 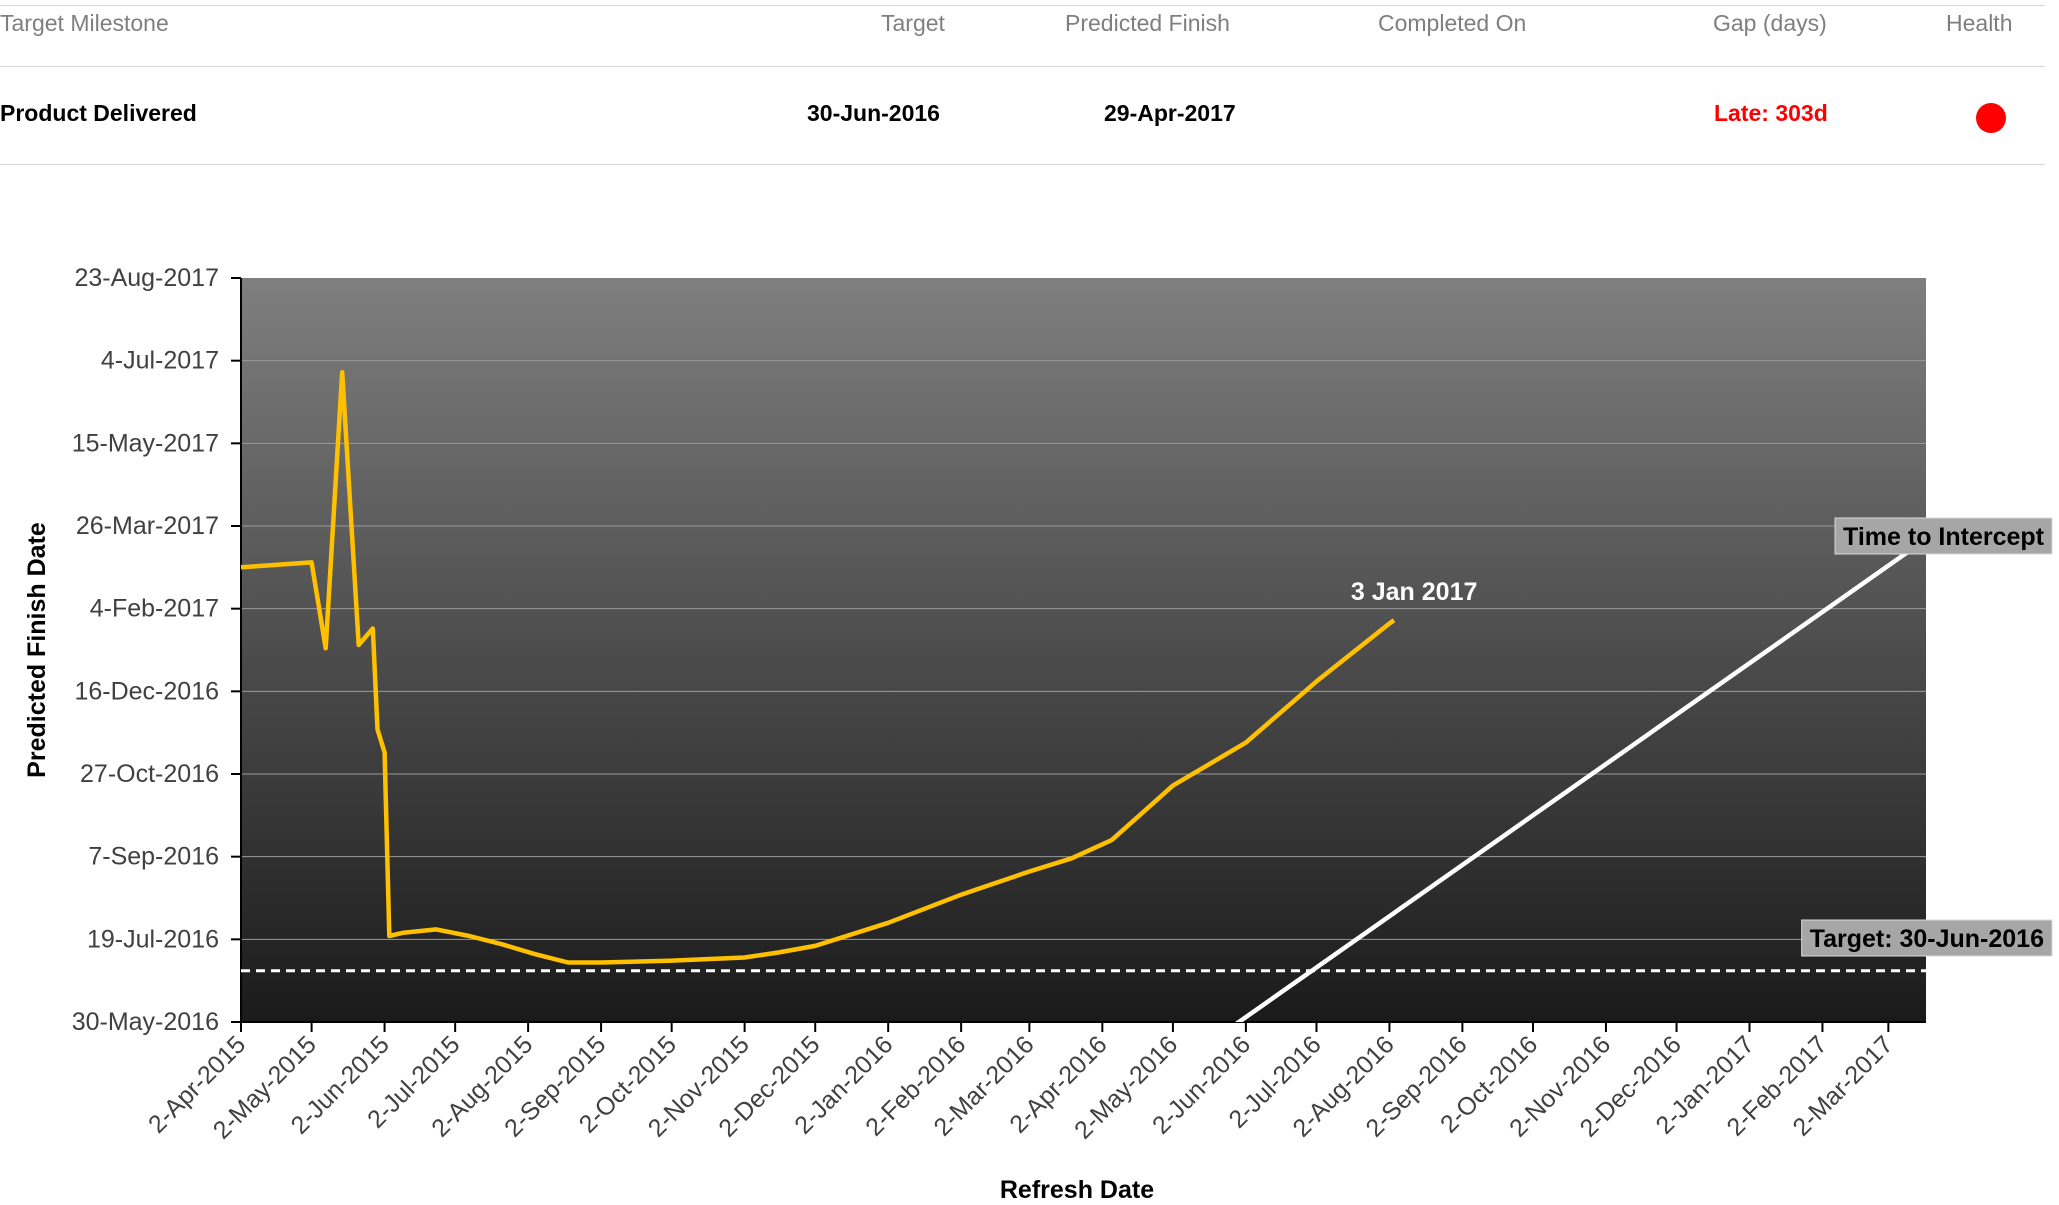 I want to click on col-header-completed: Completed On, so click(x=1452, y=23).